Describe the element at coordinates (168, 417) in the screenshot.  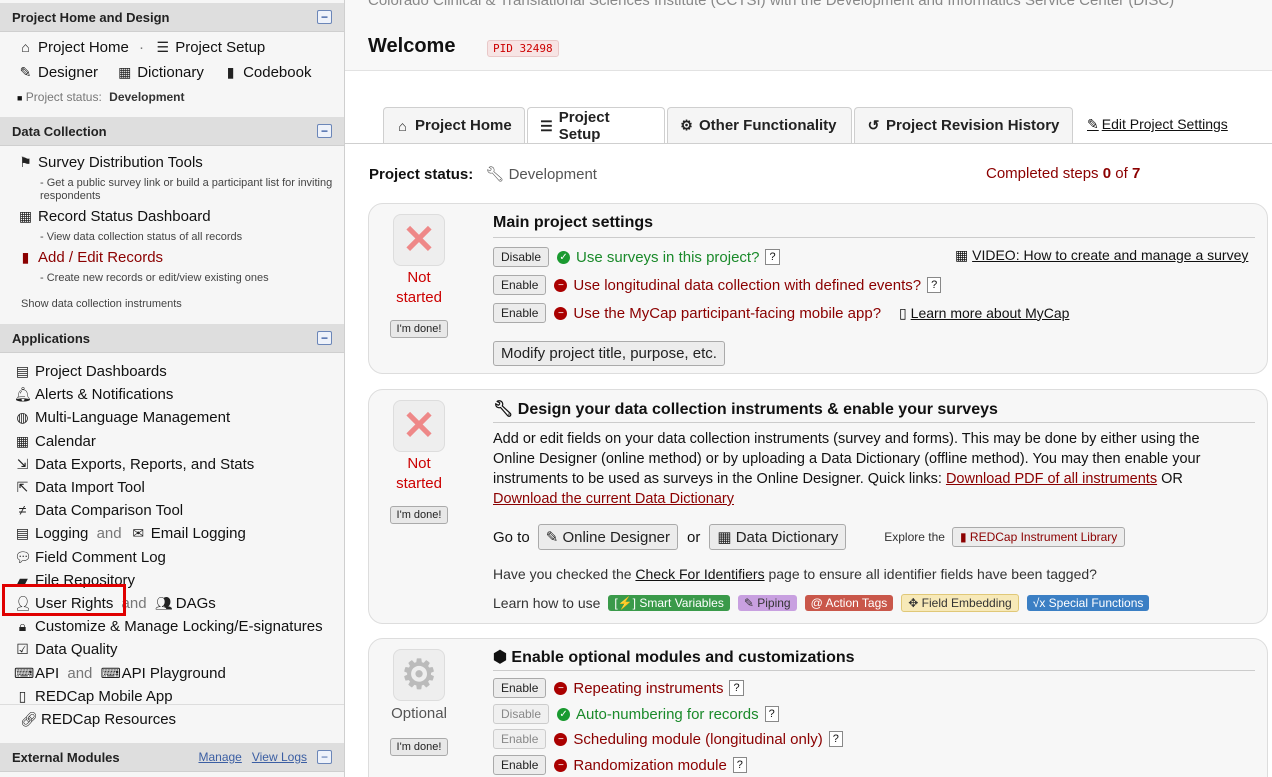
I see `nav-multilang: ◍ Multi-Language Management` at that location.